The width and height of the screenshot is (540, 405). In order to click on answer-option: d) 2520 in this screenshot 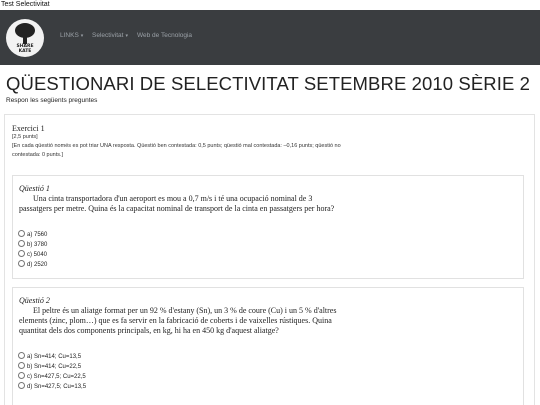, I will do `click(32, 264)`.